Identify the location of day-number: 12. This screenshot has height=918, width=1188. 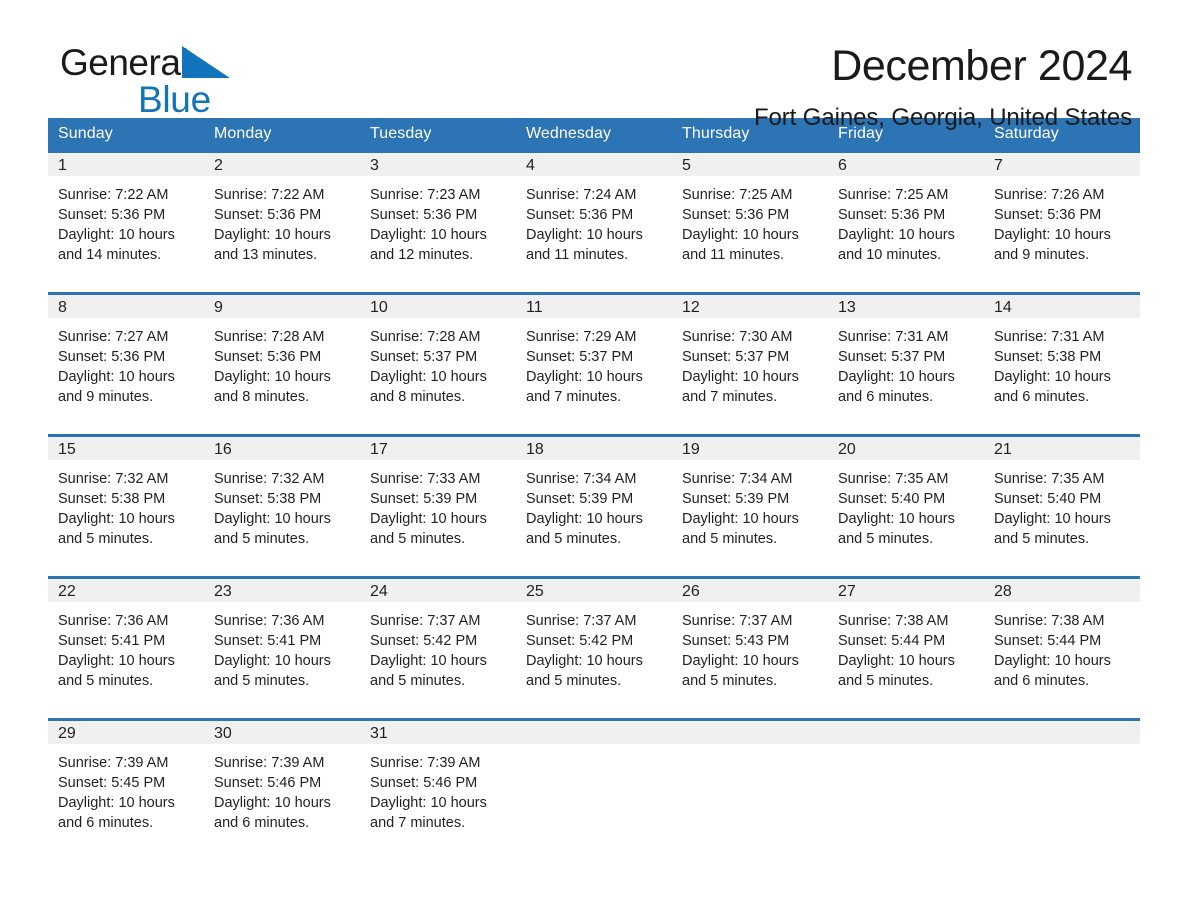
(750, 305).